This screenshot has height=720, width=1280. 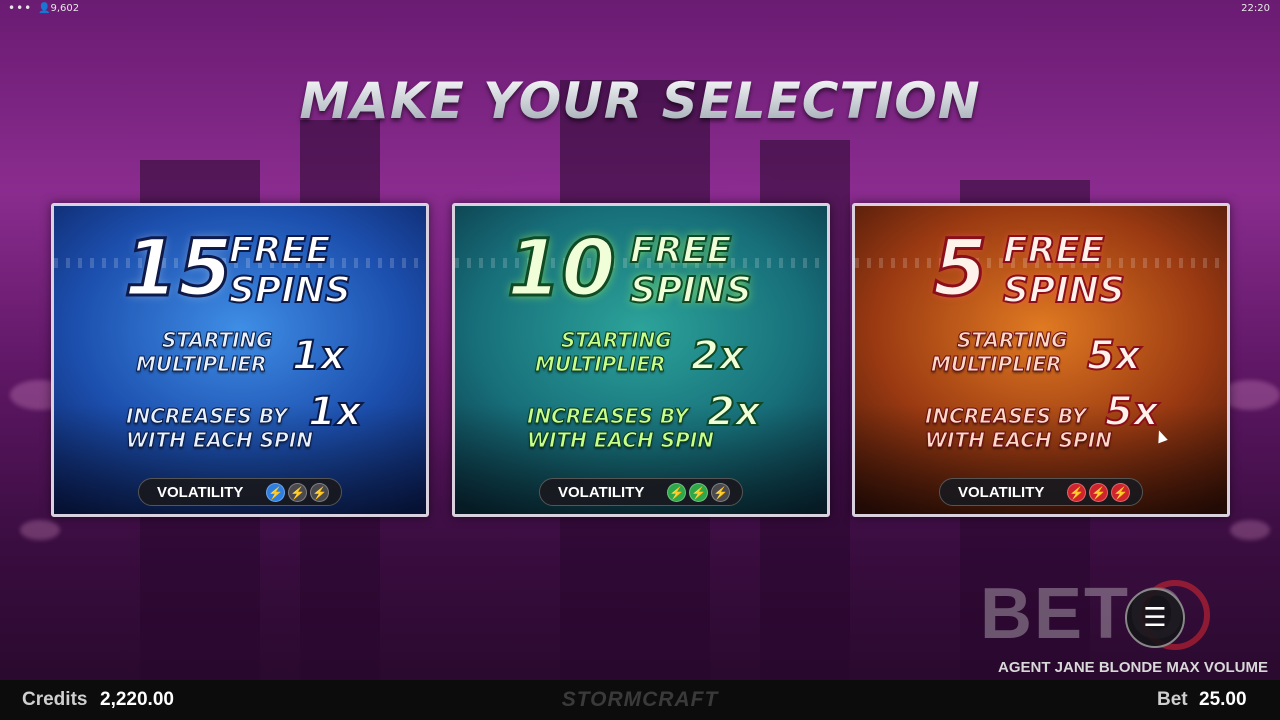 What do you see at coordinates (1132, 412) in the screenshot?
I see `increase-multiplier: 5x` at bounding box center [1132, 412].